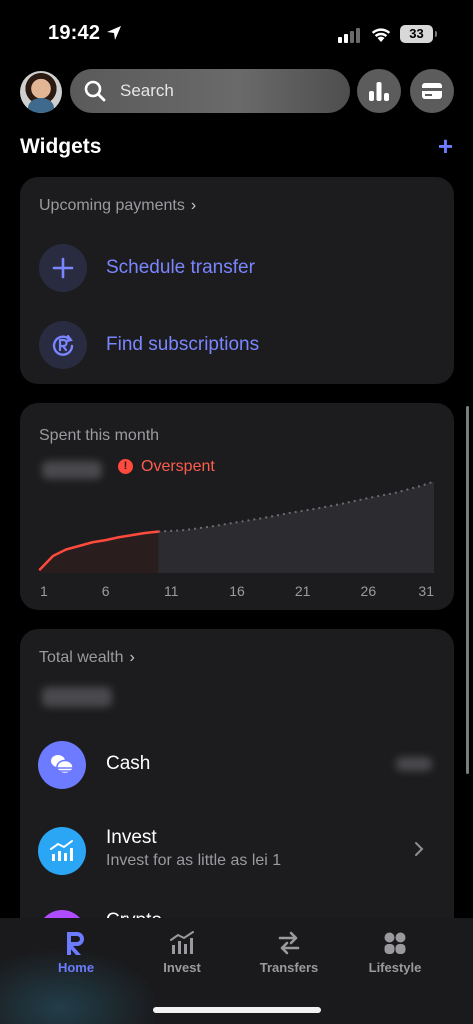  I want to click on total-wealth-label: Total wealth, so click(81, 657).